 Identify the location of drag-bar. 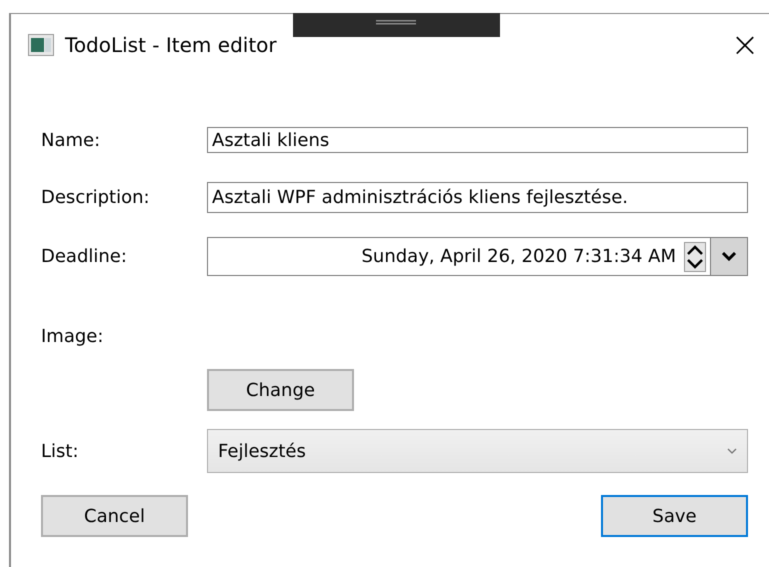
(396, 25).